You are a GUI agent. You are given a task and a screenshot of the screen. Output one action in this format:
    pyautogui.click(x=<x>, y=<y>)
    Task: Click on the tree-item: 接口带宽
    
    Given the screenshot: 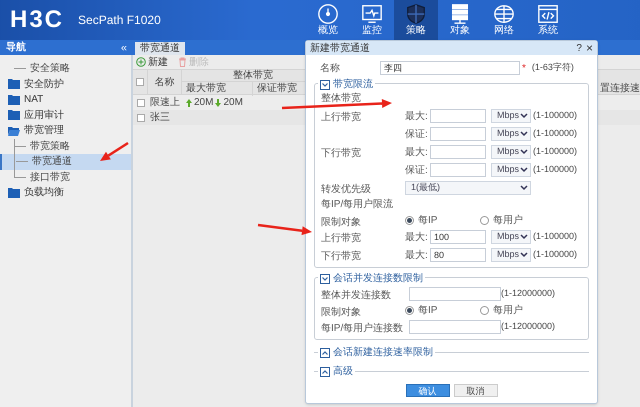 What is the action you would take?
    pyautogui.click(x=65, y=177)
    